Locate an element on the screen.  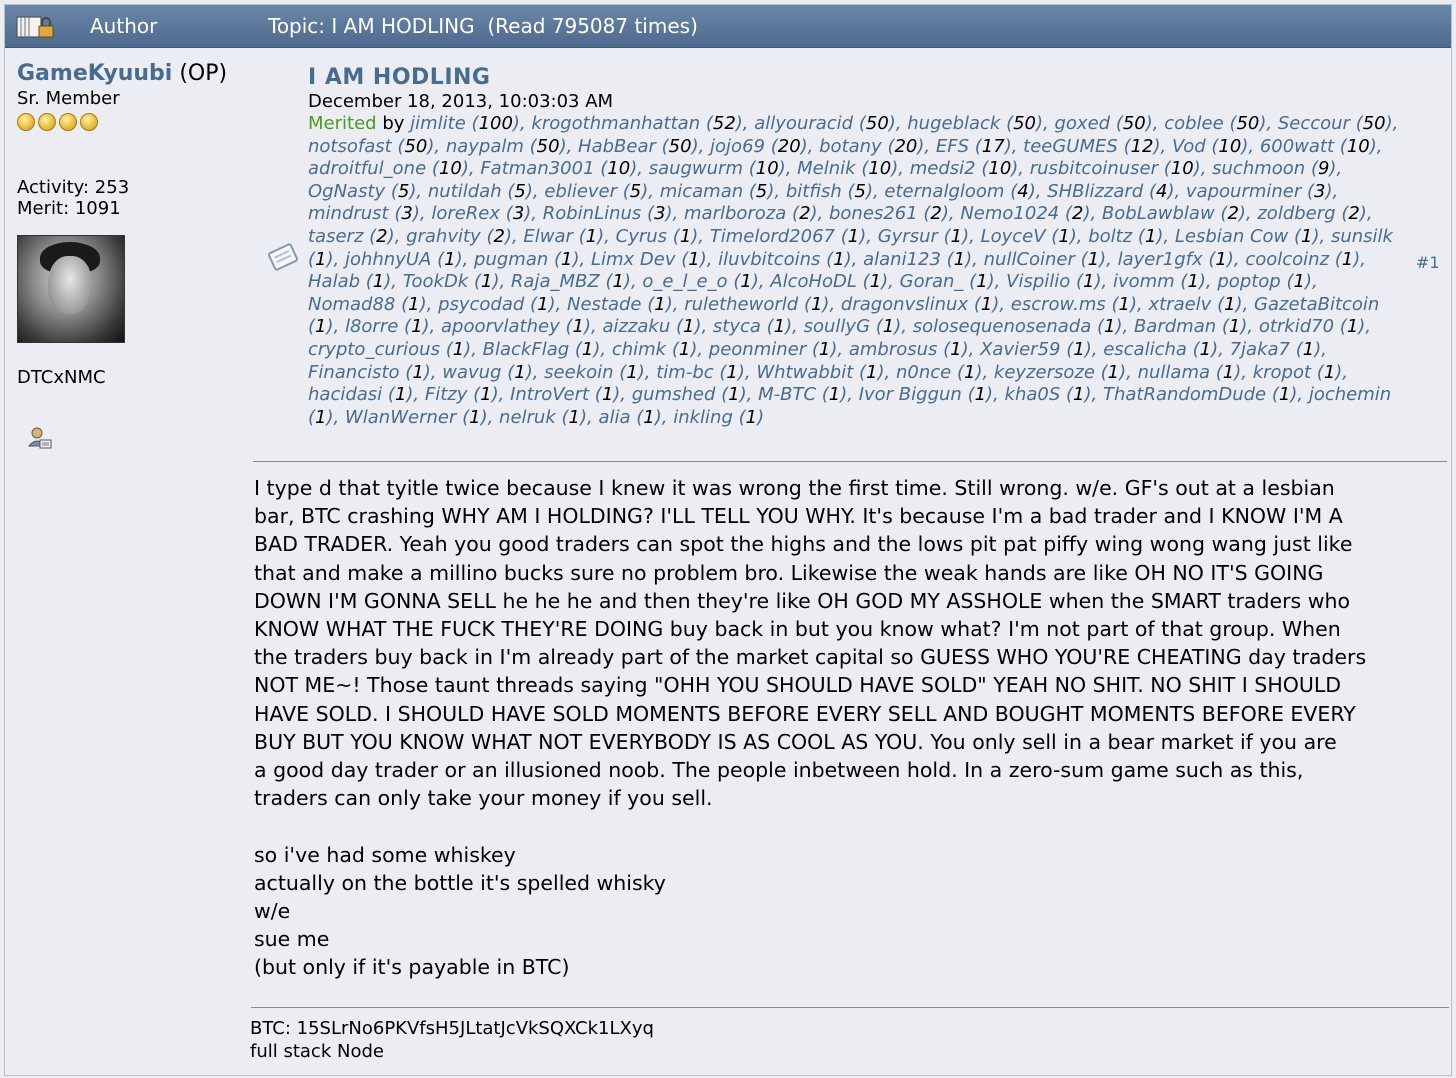
merit-user-link: hacidasi is located at coordinates (345, 394).